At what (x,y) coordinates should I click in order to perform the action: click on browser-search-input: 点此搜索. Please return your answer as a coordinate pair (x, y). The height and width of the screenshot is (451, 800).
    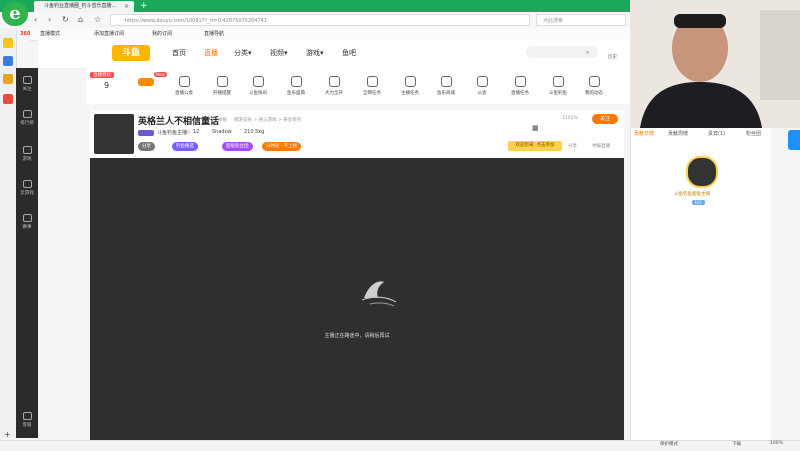
    Looking at the image, I should click on (581, 20).